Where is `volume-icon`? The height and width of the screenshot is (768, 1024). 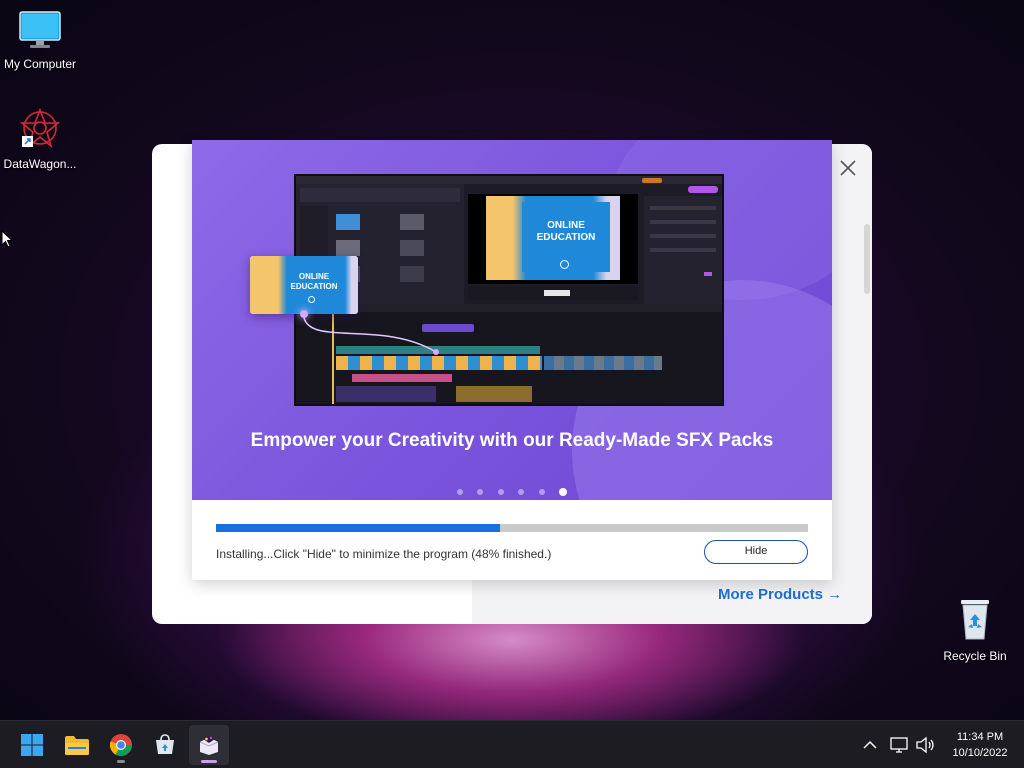
volume-icon is located at coordinates (925, 745).